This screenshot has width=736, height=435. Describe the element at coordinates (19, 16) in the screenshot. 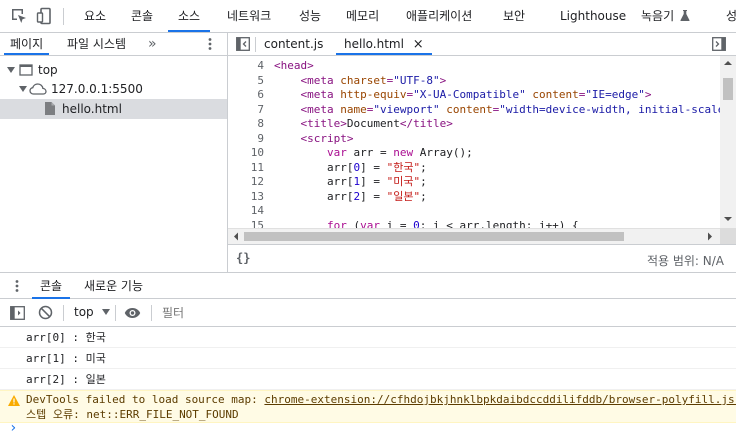

I see `inspect-element-icon` at that location.